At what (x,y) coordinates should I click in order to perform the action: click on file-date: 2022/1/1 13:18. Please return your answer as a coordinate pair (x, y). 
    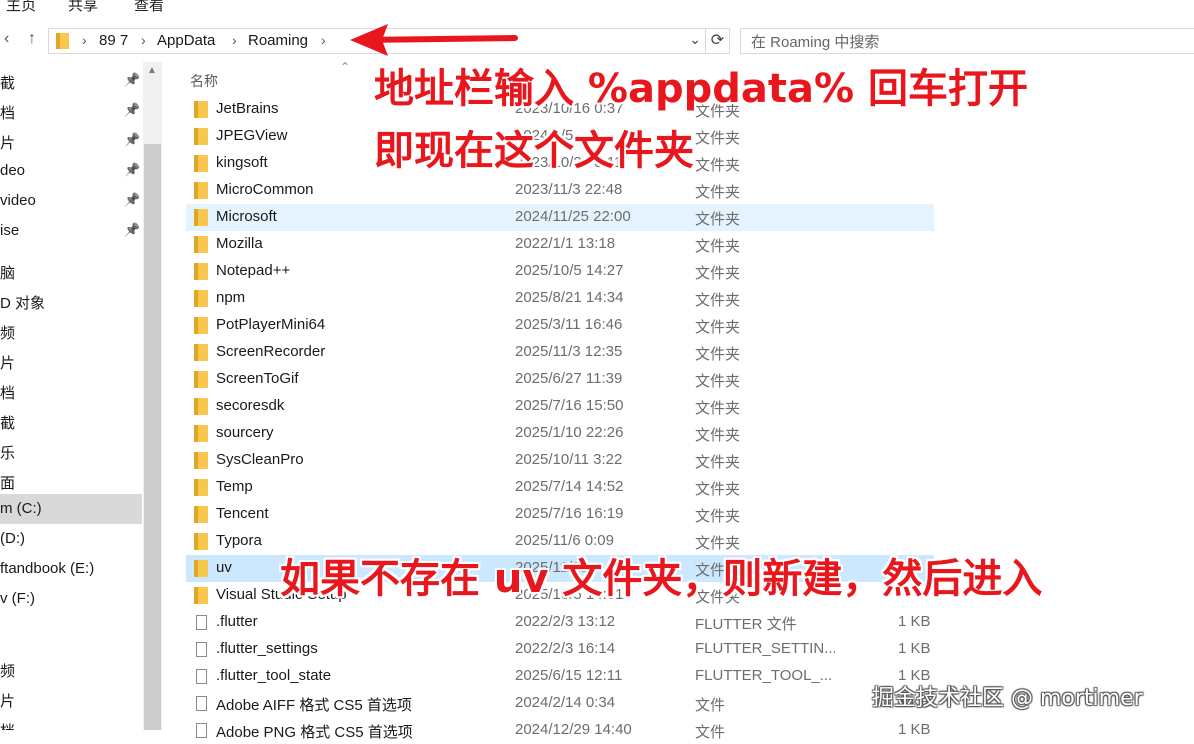
    Looking at the image, I should click on (565, 243).